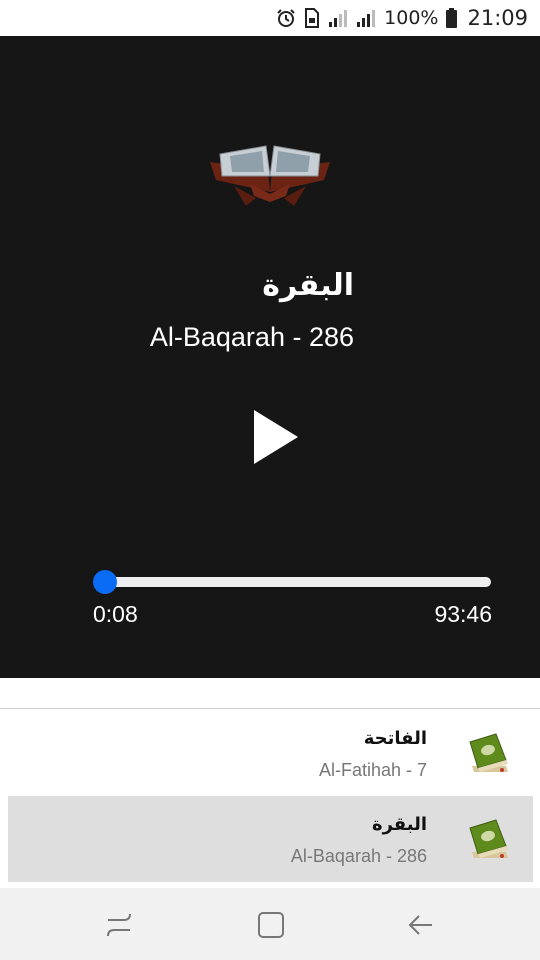  What do you see at coordinates (270, 753) in the screenshot?
I see `list-item: الفاتحة Al-Fatihah - 7` at bounding box center [270, 753].